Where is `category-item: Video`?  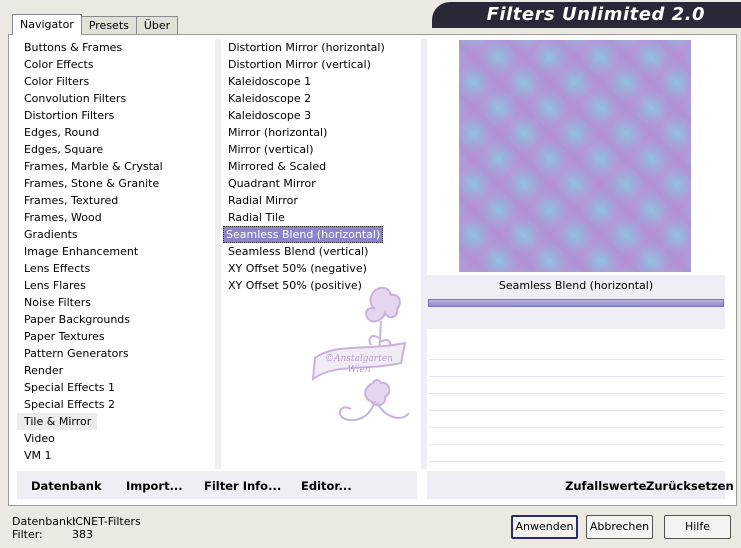
category-item: Video is located at coordinates (117, 438).